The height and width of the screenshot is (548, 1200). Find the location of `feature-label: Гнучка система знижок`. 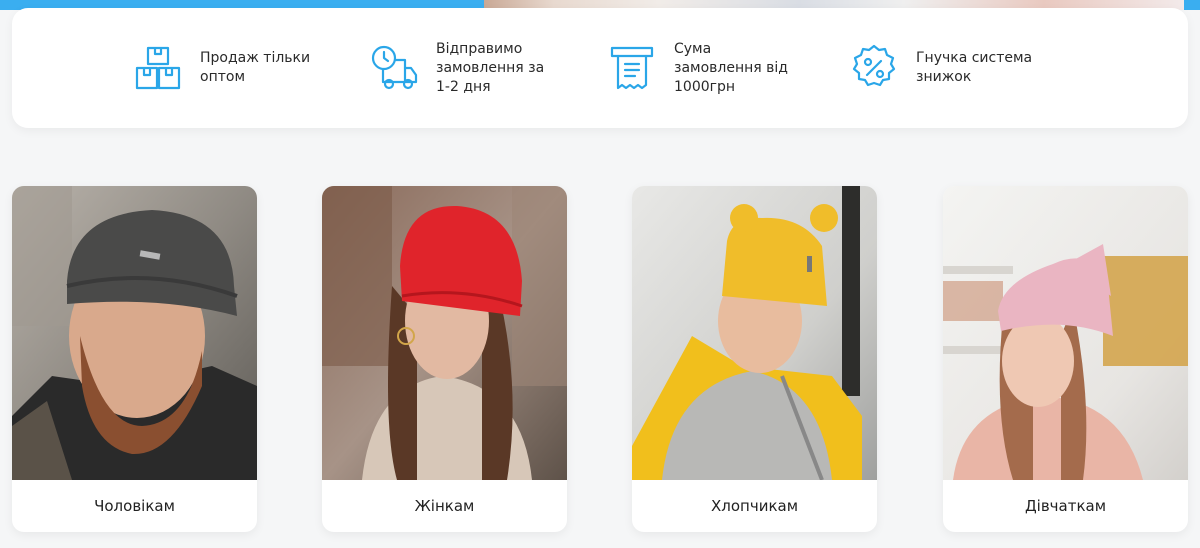

feature-label: Гнучка система знижок is located at coordinates (974, 67).